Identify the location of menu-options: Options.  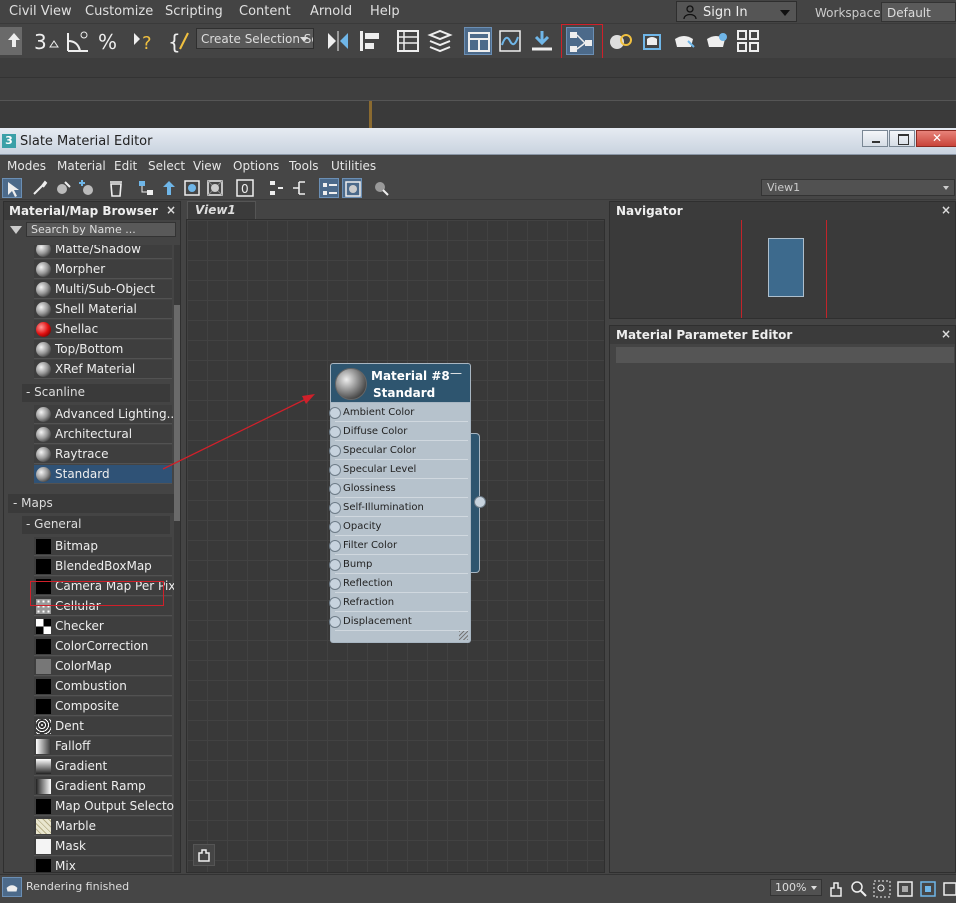
(256, 166).